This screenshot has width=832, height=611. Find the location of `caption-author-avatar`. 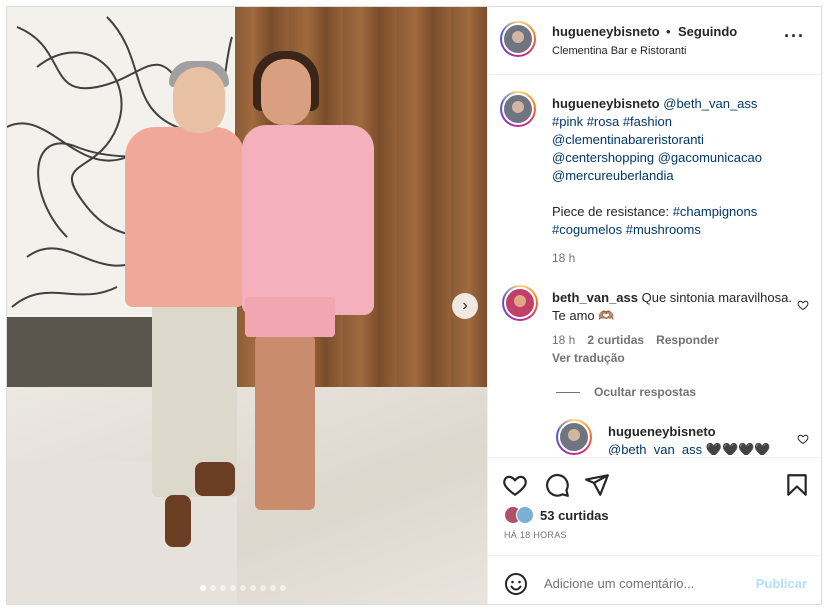

caption-author-avatar is located at coordinates (518, 109).